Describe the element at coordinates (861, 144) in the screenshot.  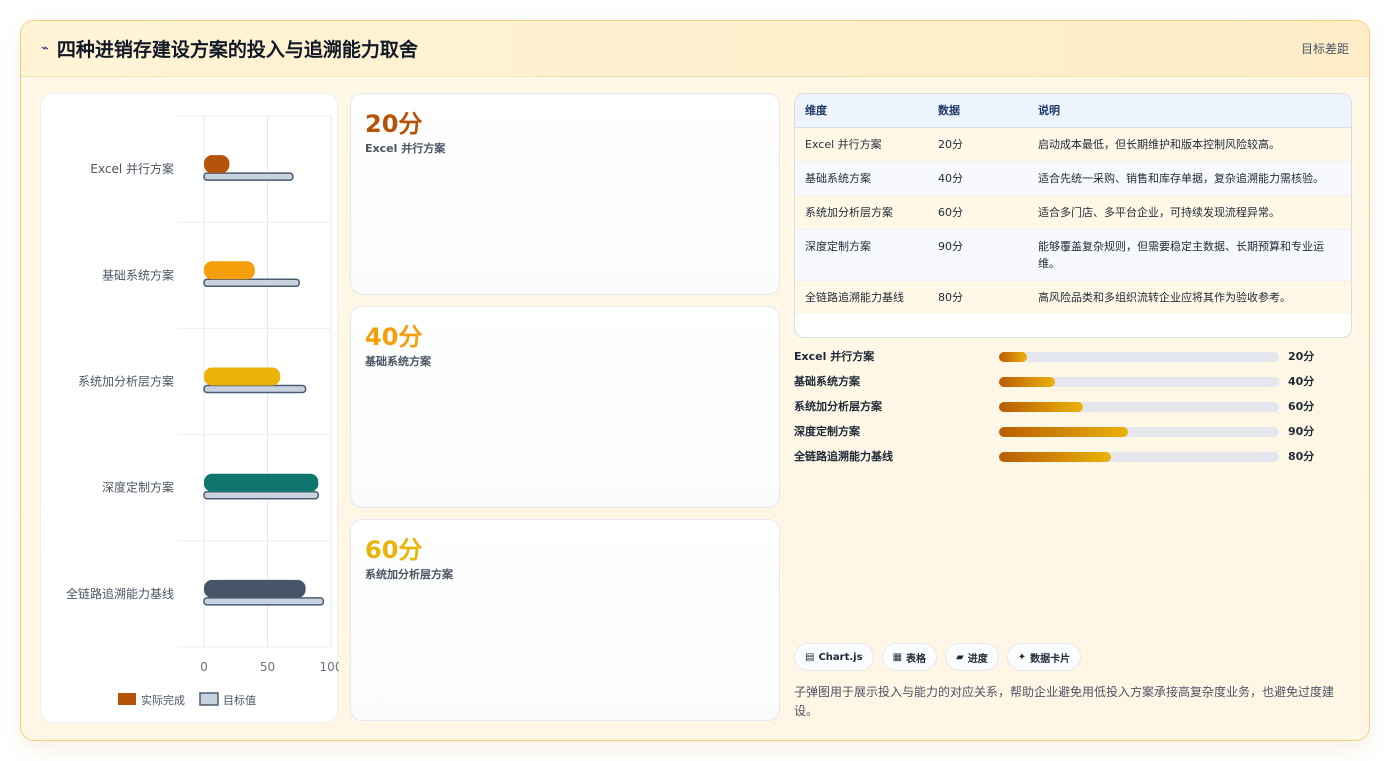
I see `table-cell: Excel 并行方案` at that location.